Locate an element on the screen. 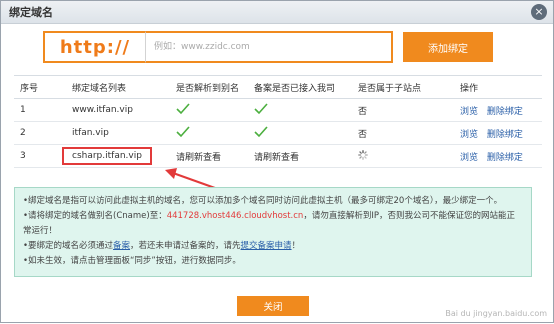  row-index: 3 is located at coordinates (40, 156).